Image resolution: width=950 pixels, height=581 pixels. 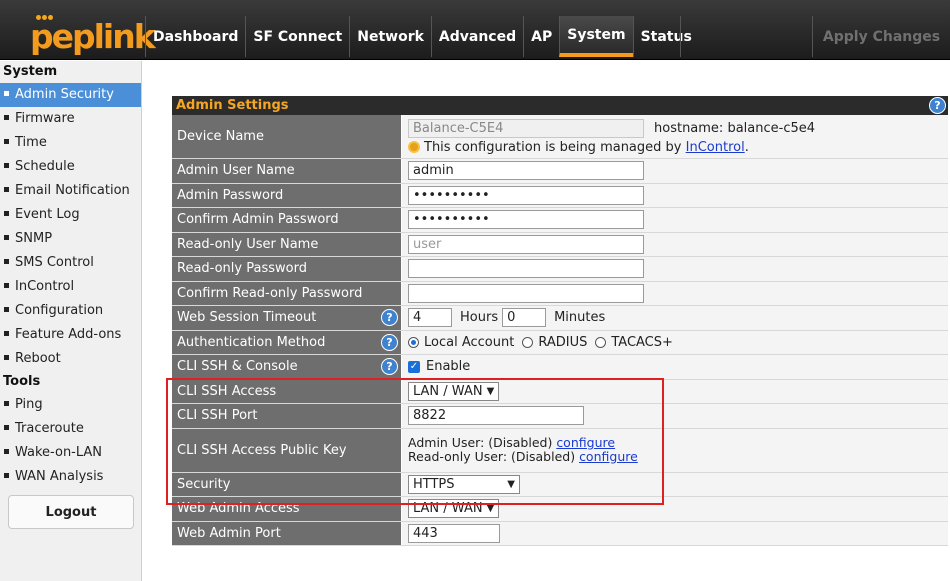 I want to click on confirm-admin-password-row: Confirm Admin Password ••••••••••, so click(x=560, y=220).